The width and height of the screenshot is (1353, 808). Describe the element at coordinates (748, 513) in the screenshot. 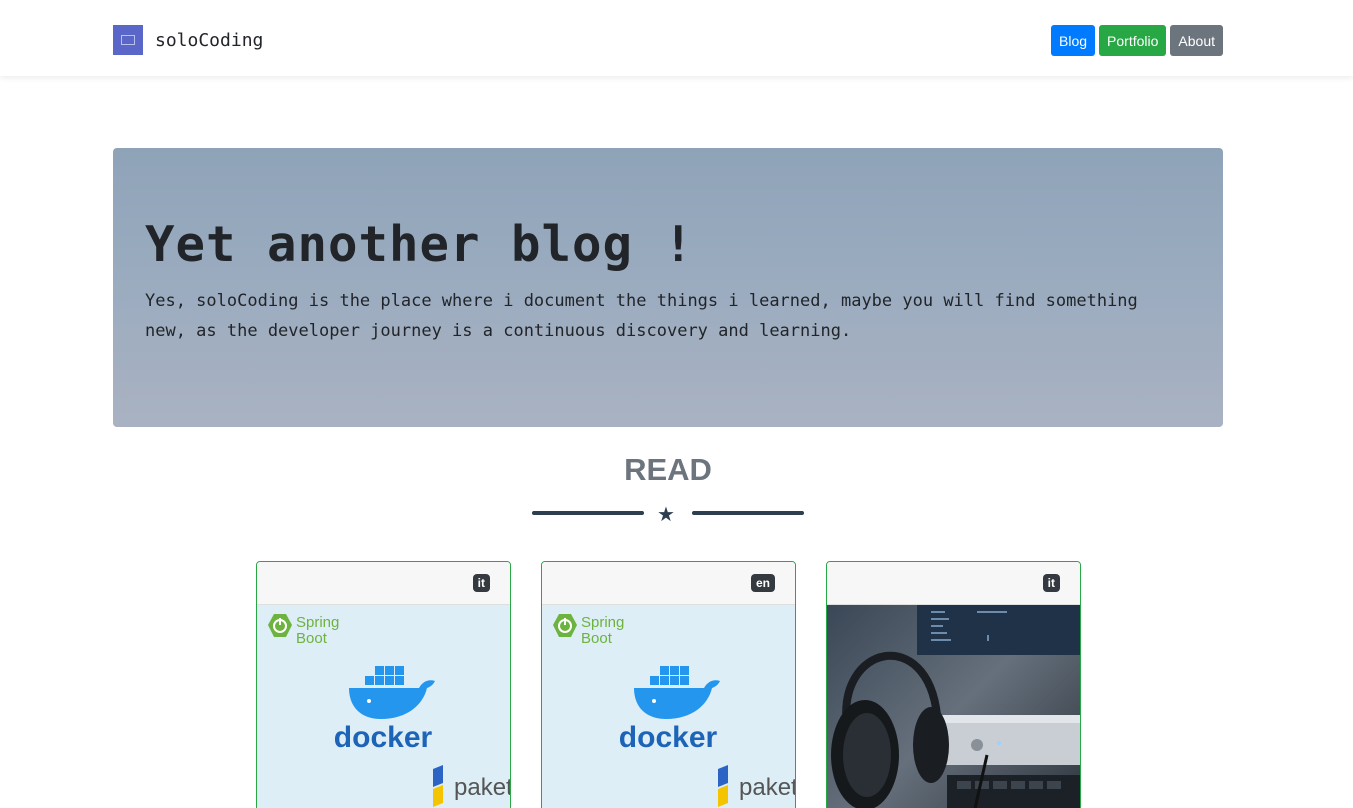

I see `divider-line-right` at that location.